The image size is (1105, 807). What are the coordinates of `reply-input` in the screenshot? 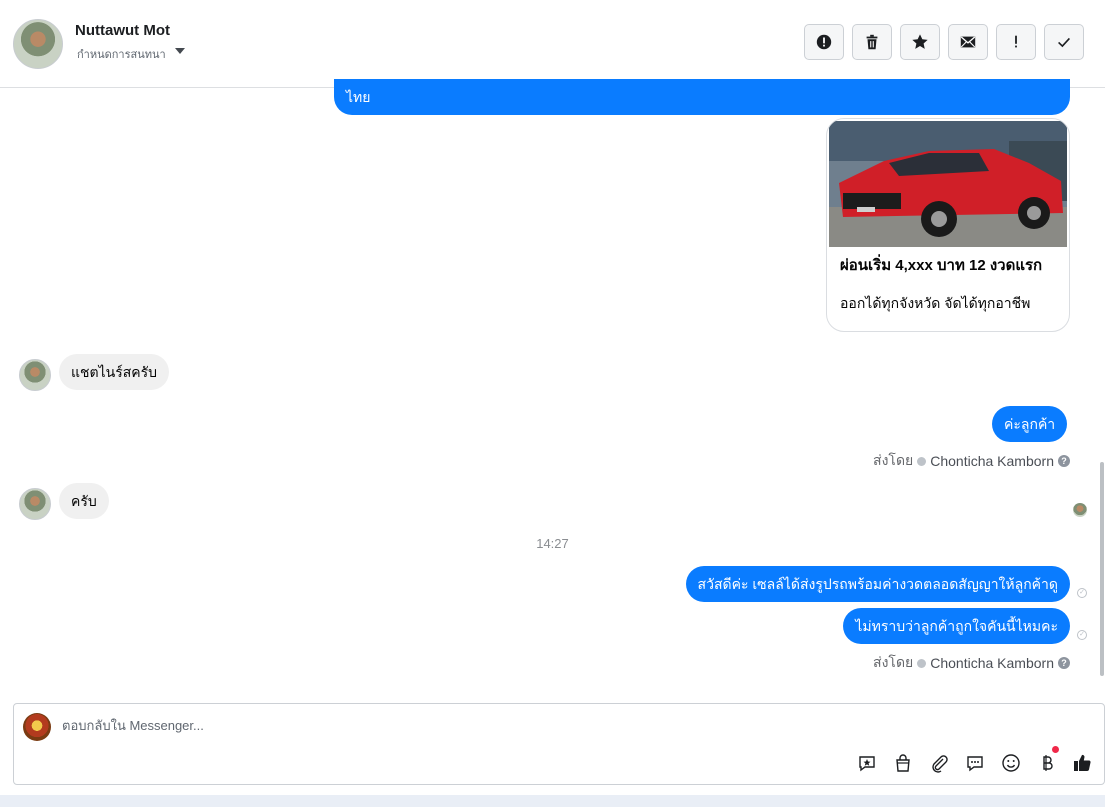 It's located at (362, 725).